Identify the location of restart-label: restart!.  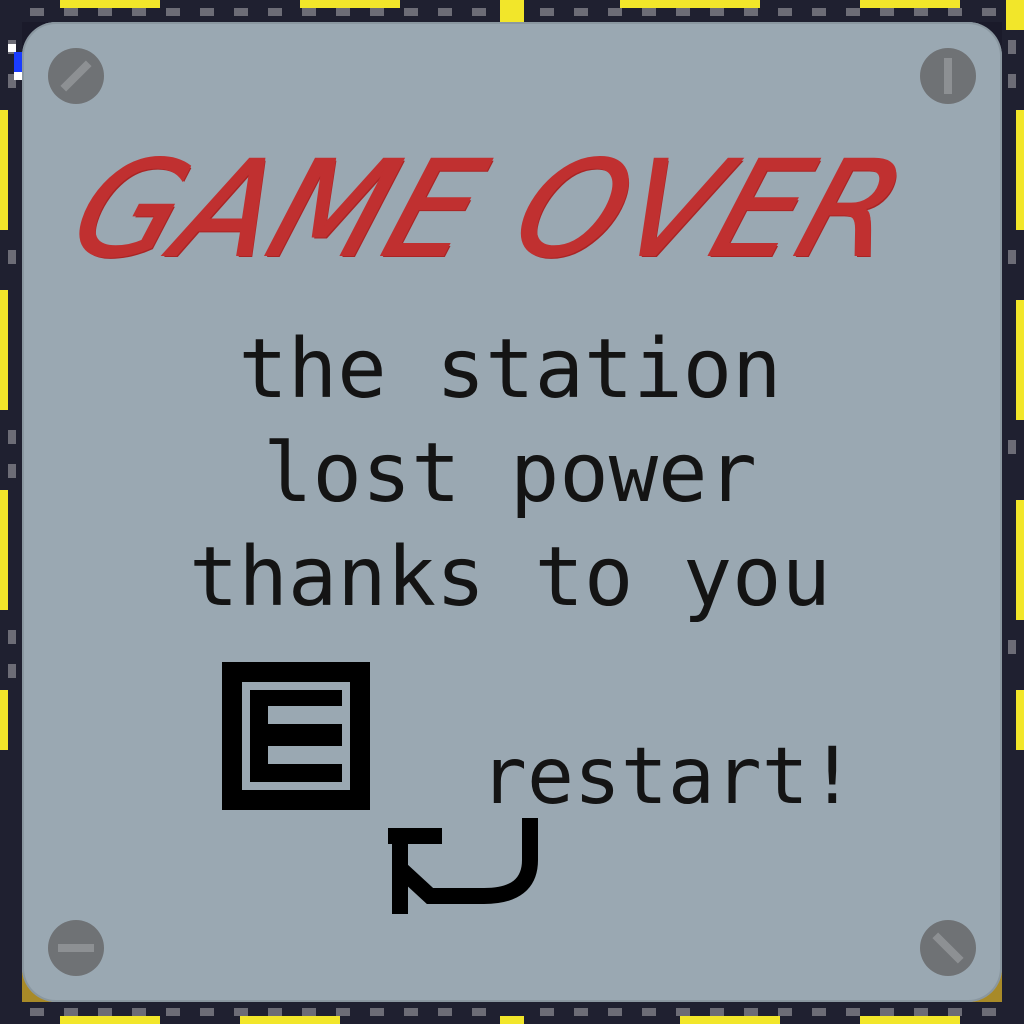
(668, 777).